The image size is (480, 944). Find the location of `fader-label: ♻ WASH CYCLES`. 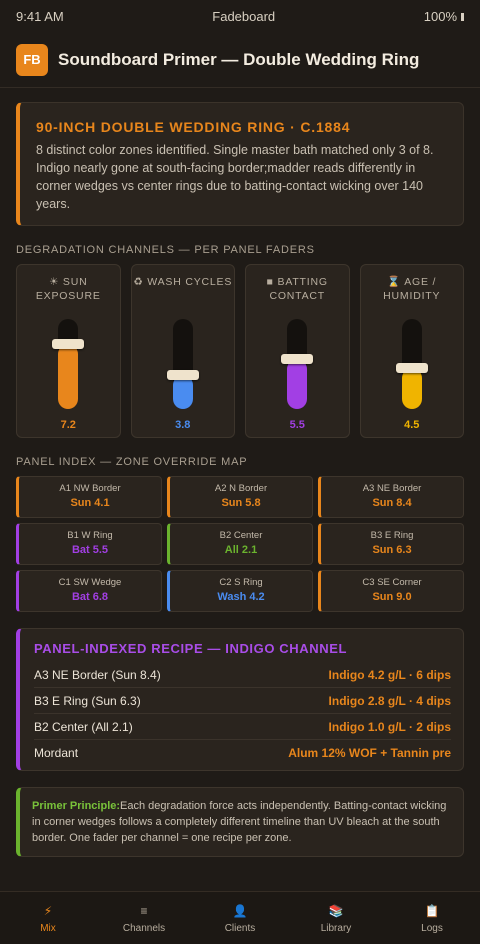

fader-label: ♻ WASH CYCLES is located at coordinates (182, 292).